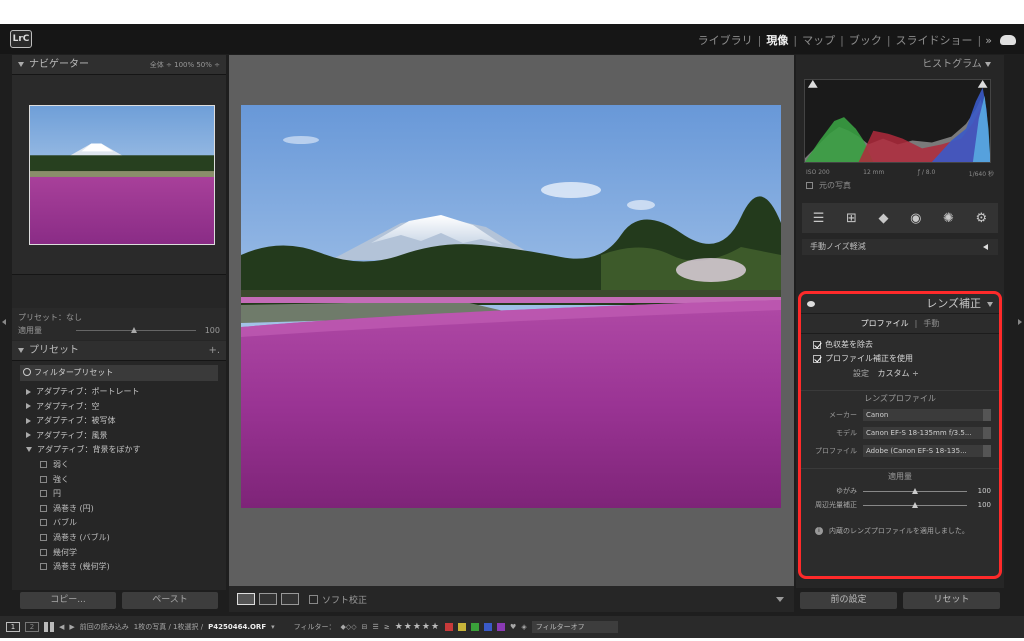  I want to click on noise-reduction-header: 手動ノイズ軽減, so click(900, 247).